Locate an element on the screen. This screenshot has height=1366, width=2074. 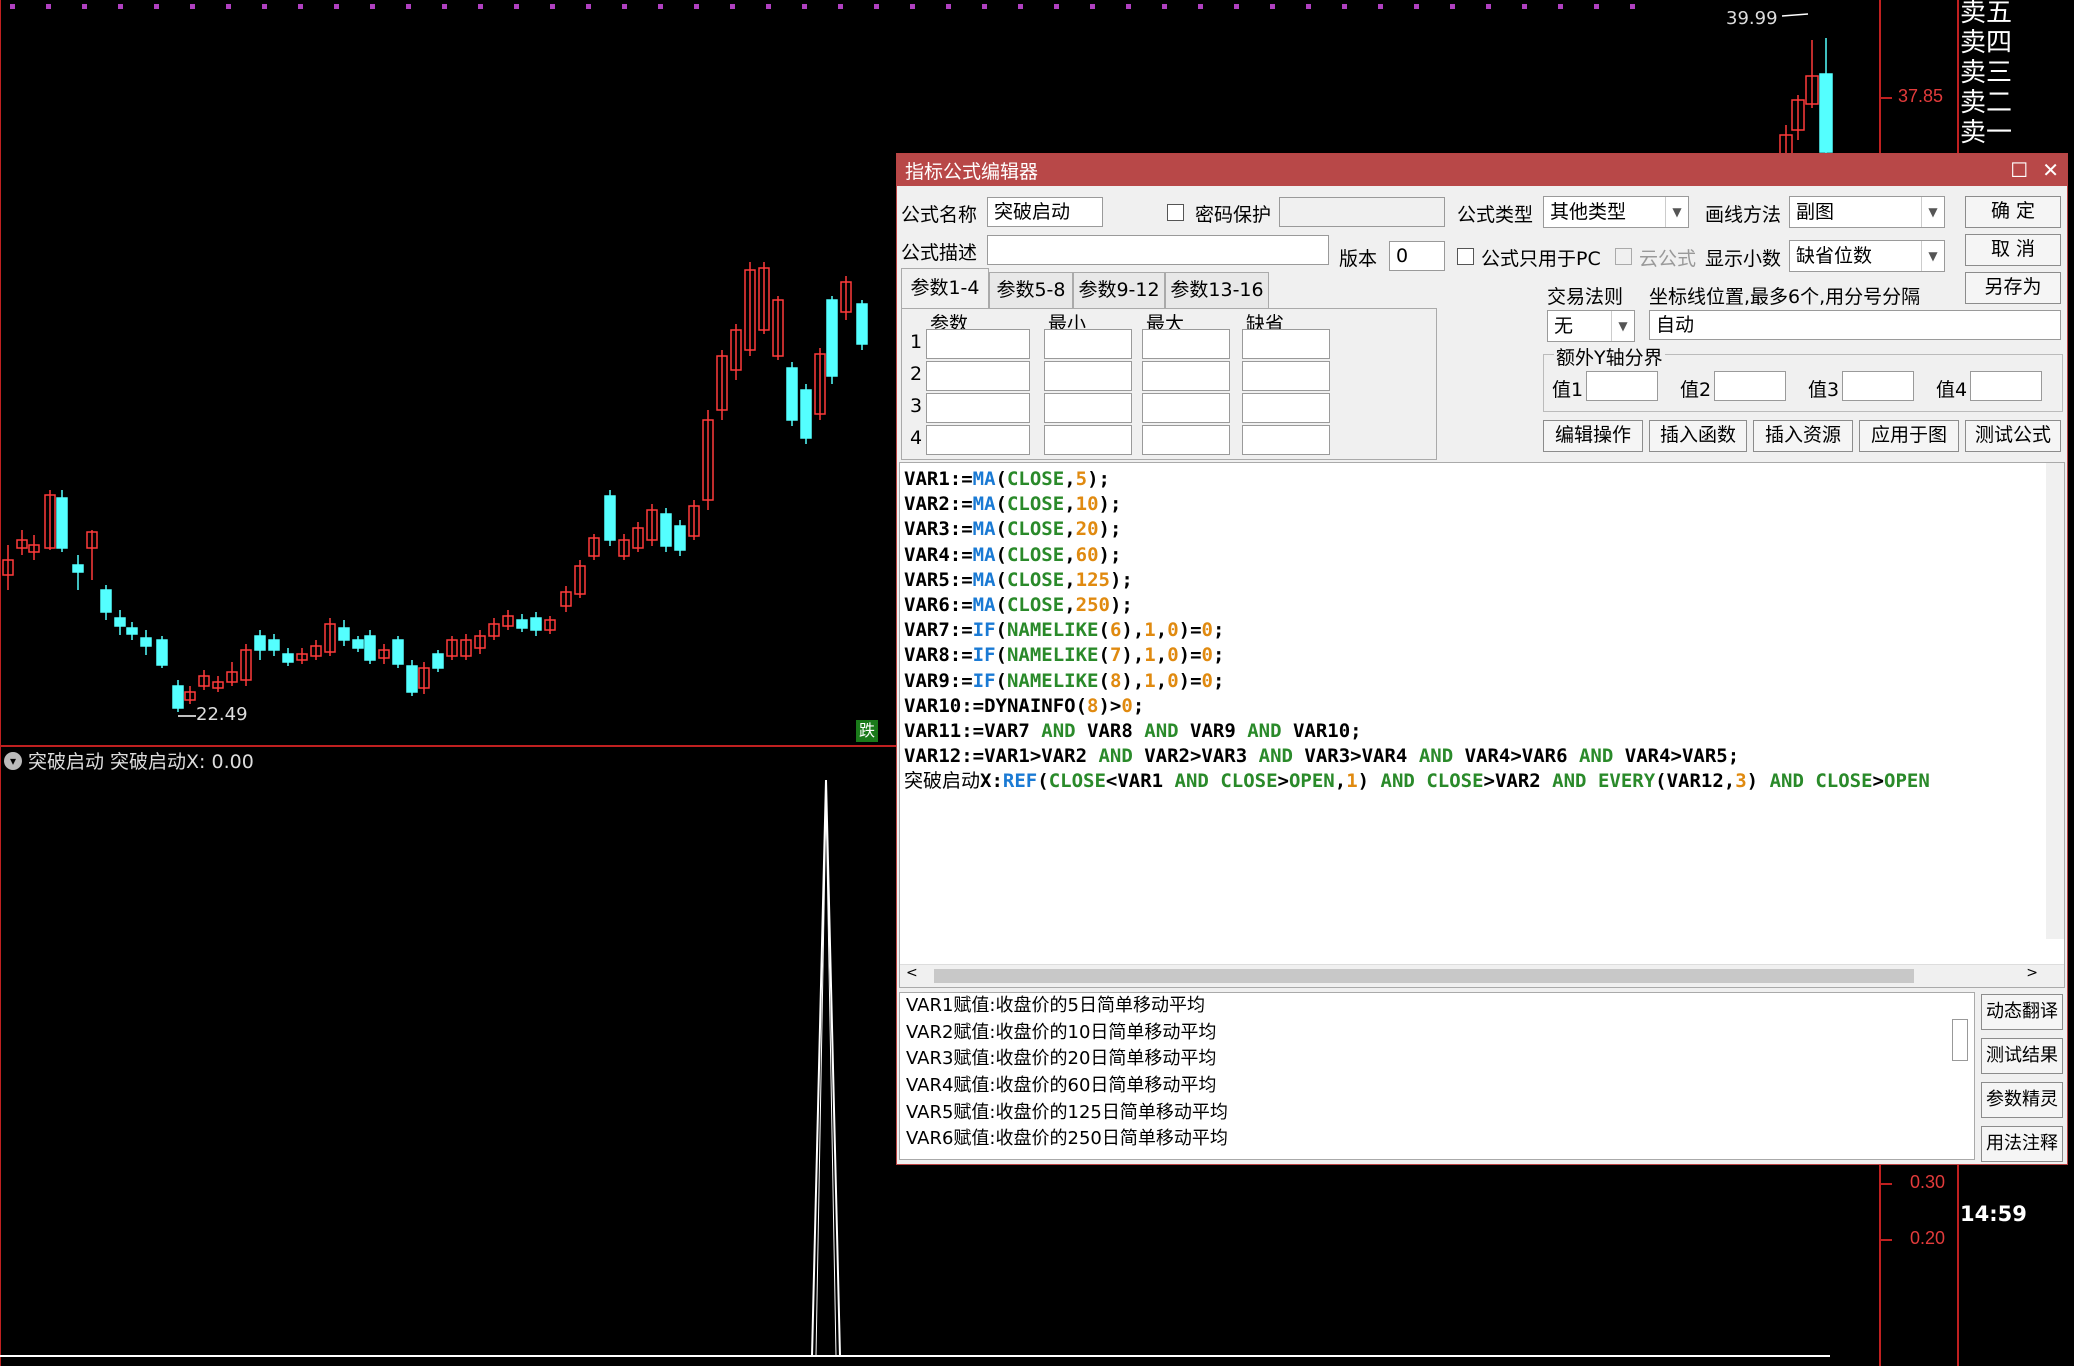
formula-name-input: 突破启动 is located at coordinates (1045, 212).